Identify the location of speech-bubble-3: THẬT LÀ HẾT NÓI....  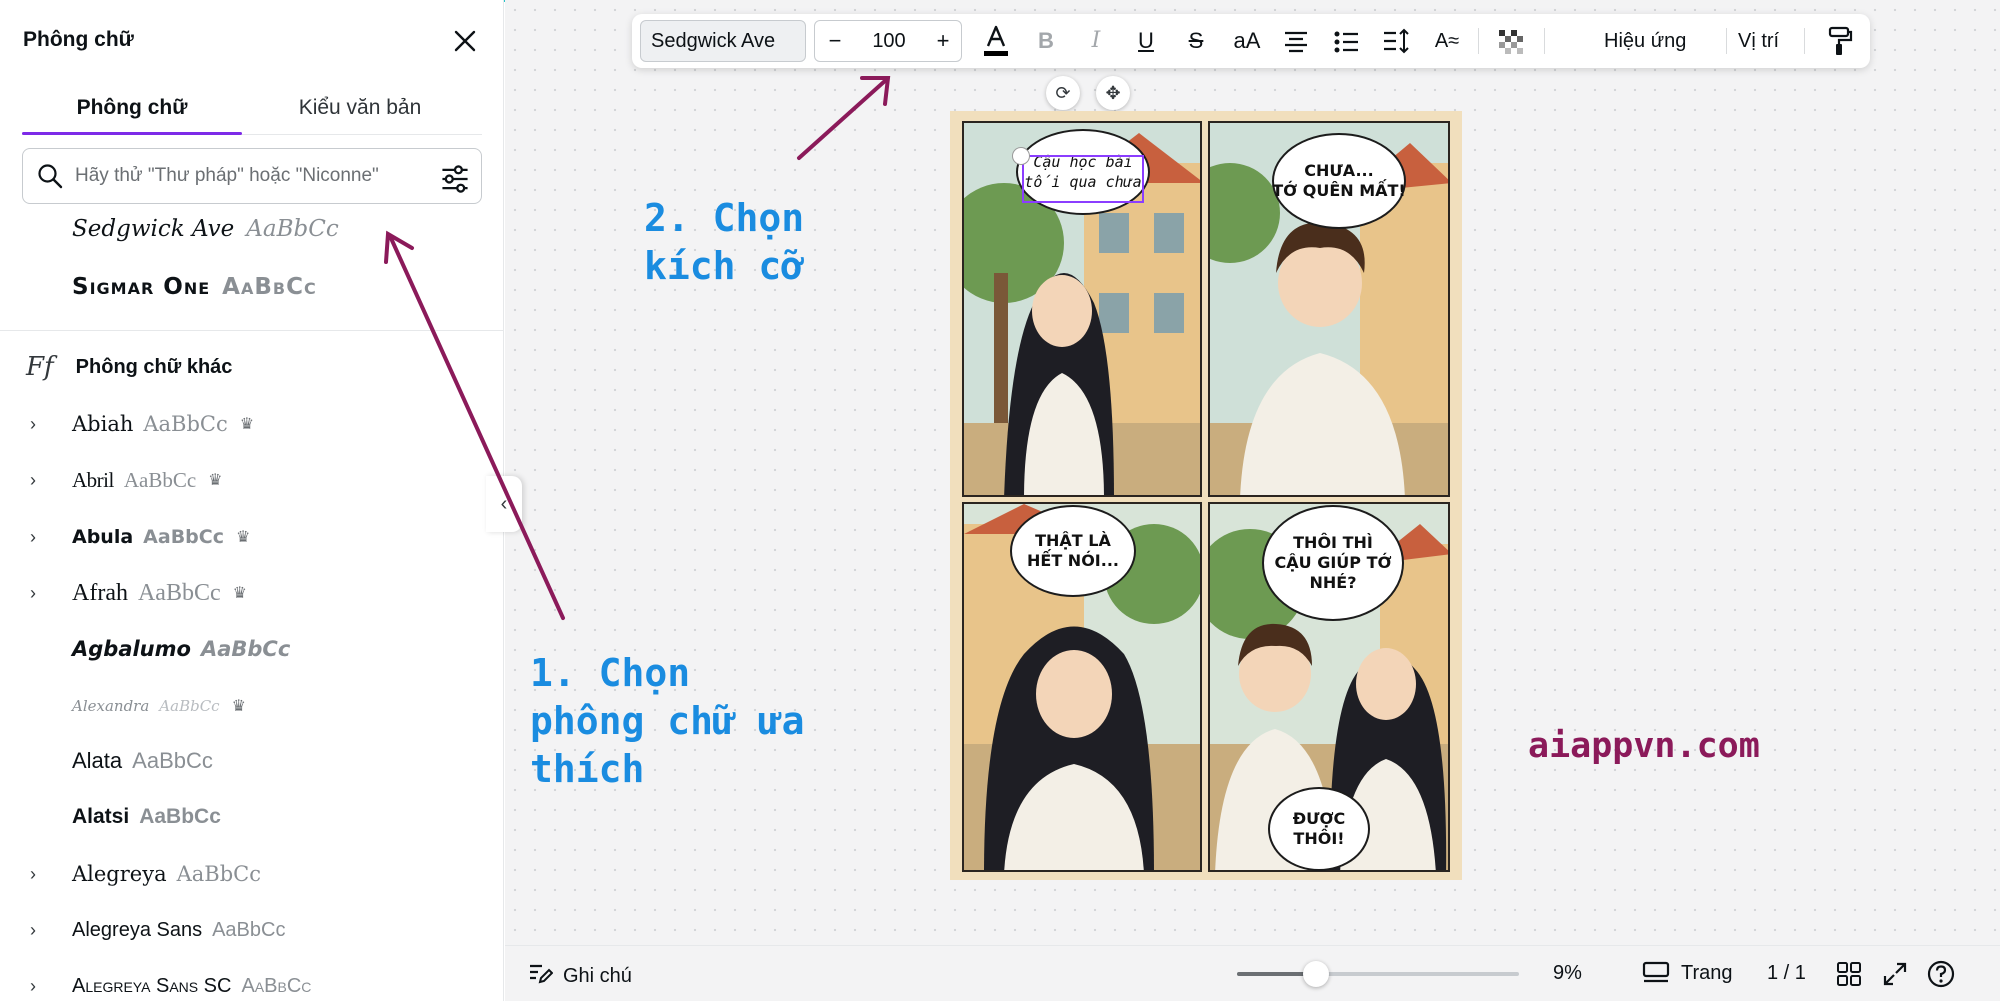
(1073, 551).